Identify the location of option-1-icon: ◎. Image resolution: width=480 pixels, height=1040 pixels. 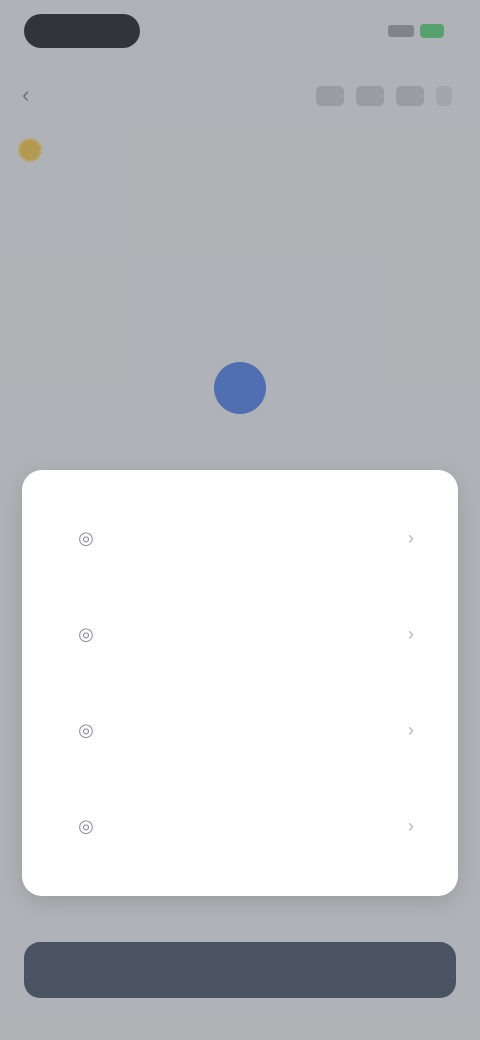
(86, 537).